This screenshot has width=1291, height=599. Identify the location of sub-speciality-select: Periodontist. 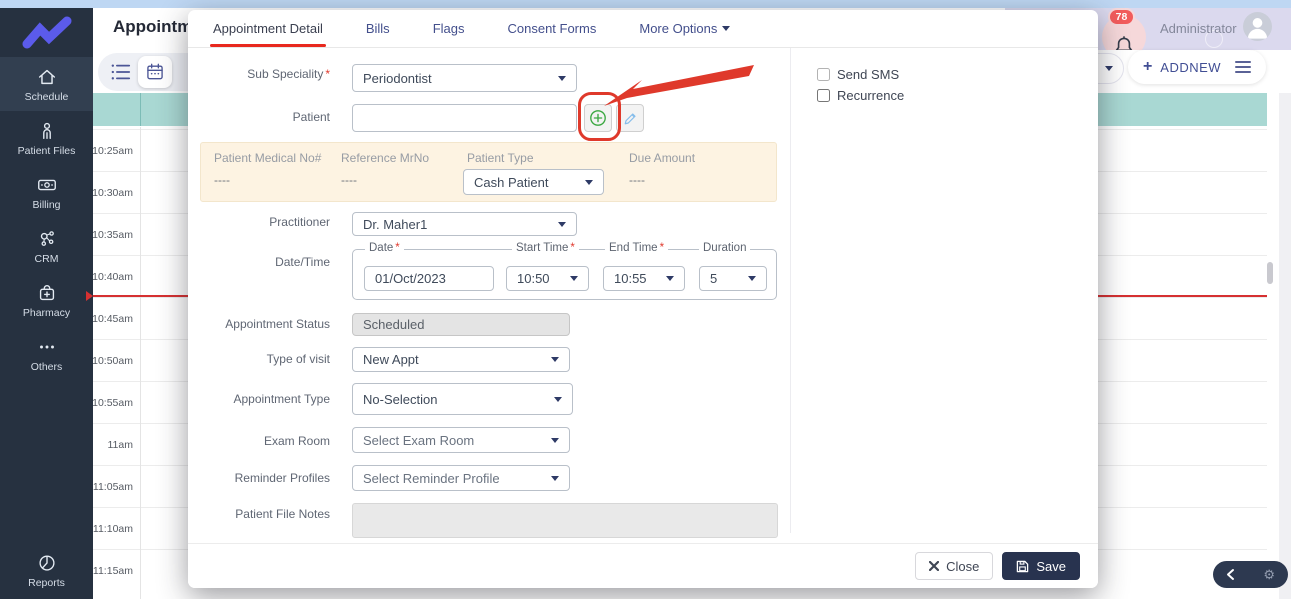
(464, 78).